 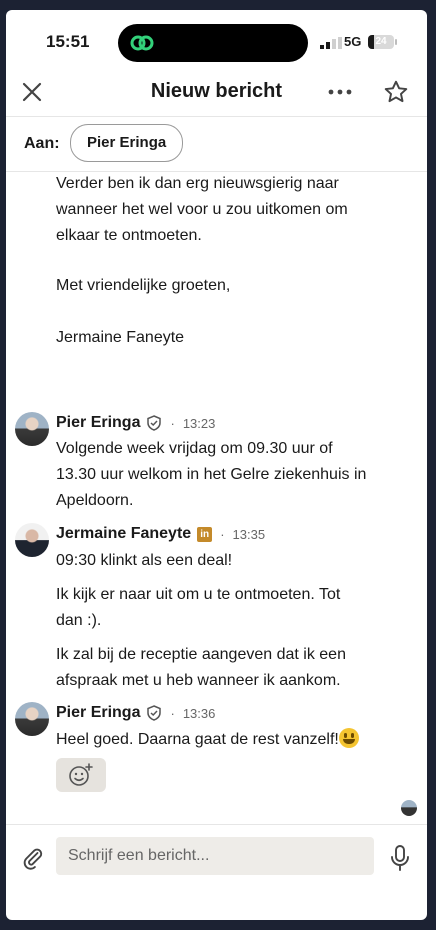 I want to click on premium-badge-icon: in, so click(x=205, y=534).